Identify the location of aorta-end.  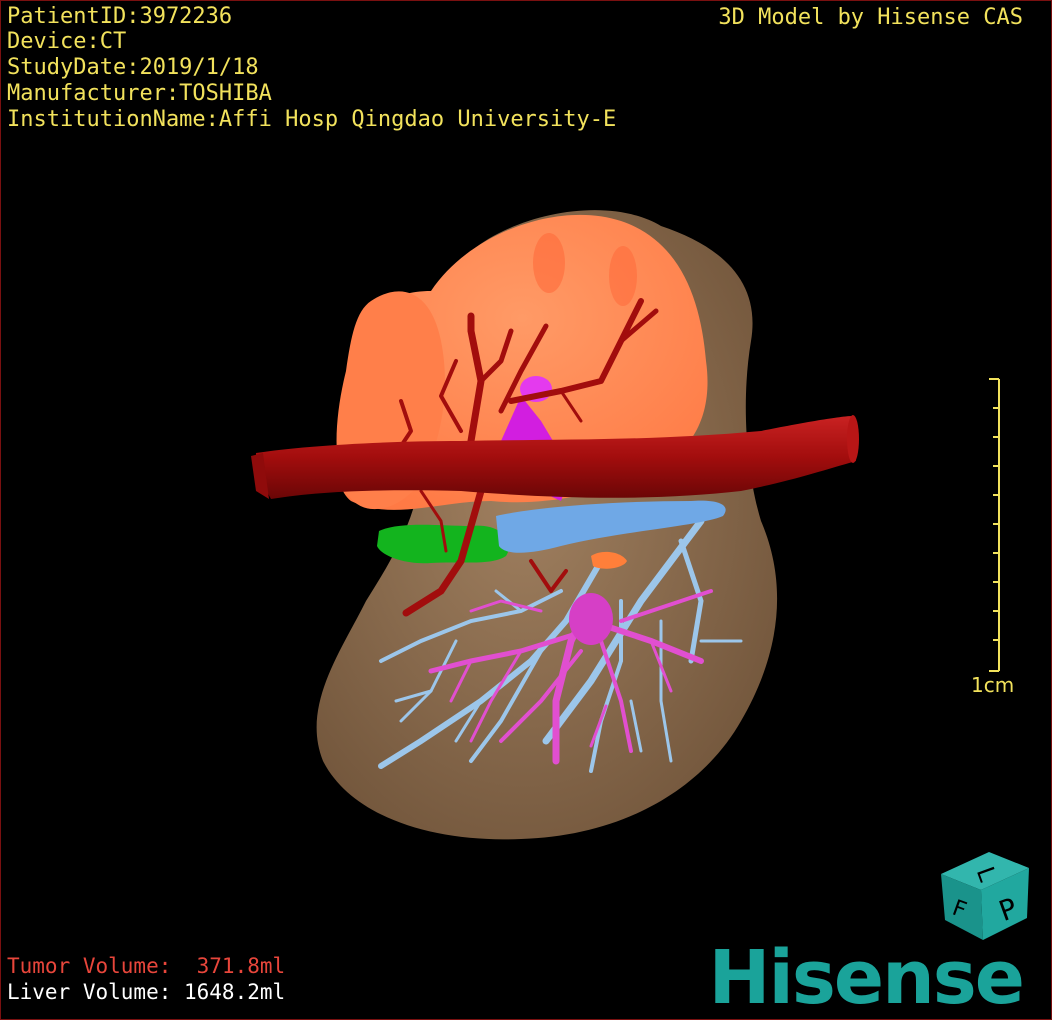
(853, 439).